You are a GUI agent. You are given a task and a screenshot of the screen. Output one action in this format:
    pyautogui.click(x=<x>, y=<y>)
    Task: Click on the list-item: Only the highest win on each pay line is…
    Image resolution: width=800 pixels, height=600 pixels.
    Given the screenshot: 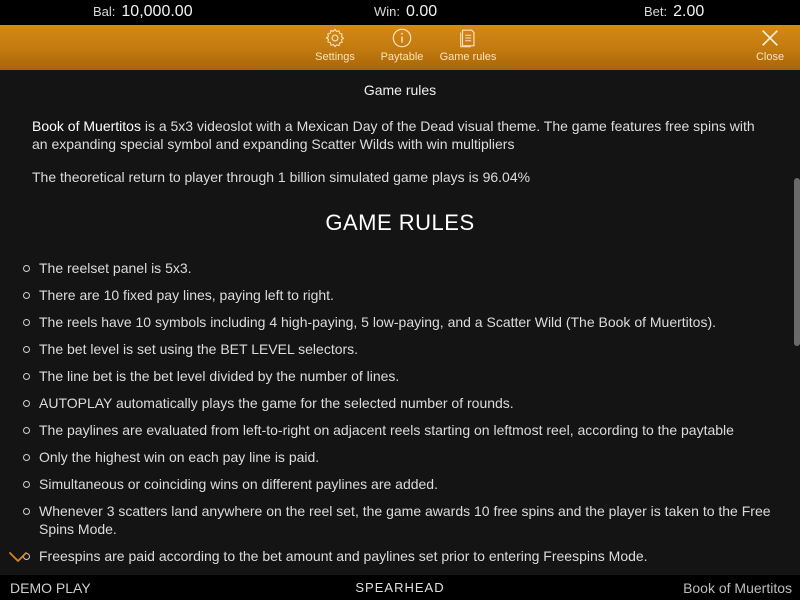 What is the action you would take?
    pyautogui.click(x=397, y=457)
    